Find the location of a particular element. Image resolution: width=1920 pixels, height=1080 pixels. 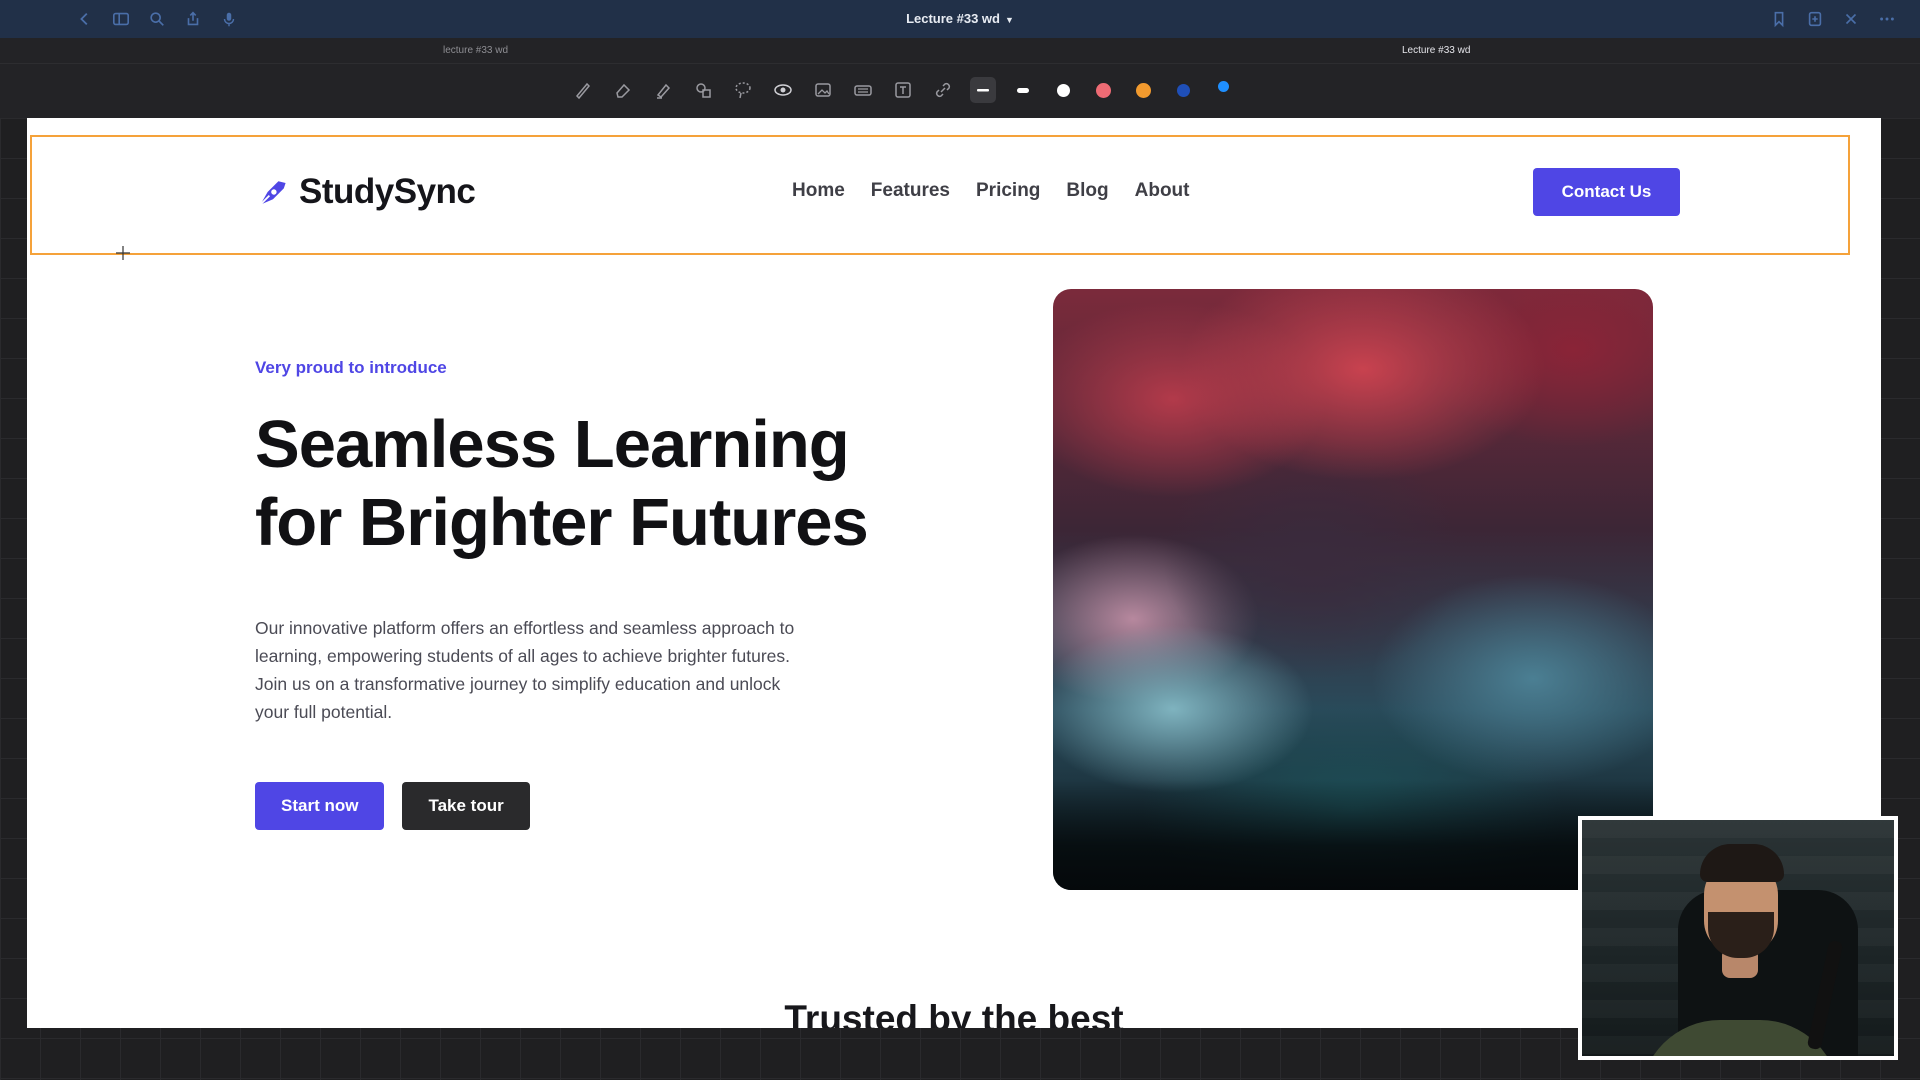

nav-about-link: About is located at coordinates (1162, 191).